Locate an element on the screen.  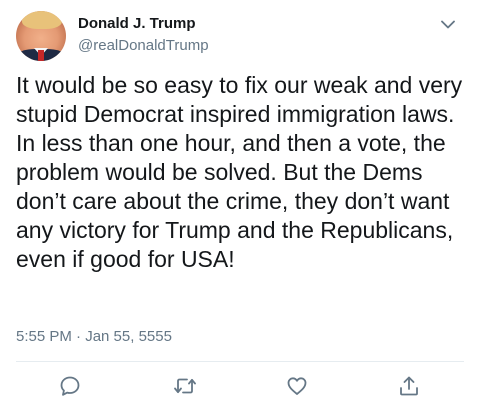
tweet-menu-button is located at coordinates (448, 24).